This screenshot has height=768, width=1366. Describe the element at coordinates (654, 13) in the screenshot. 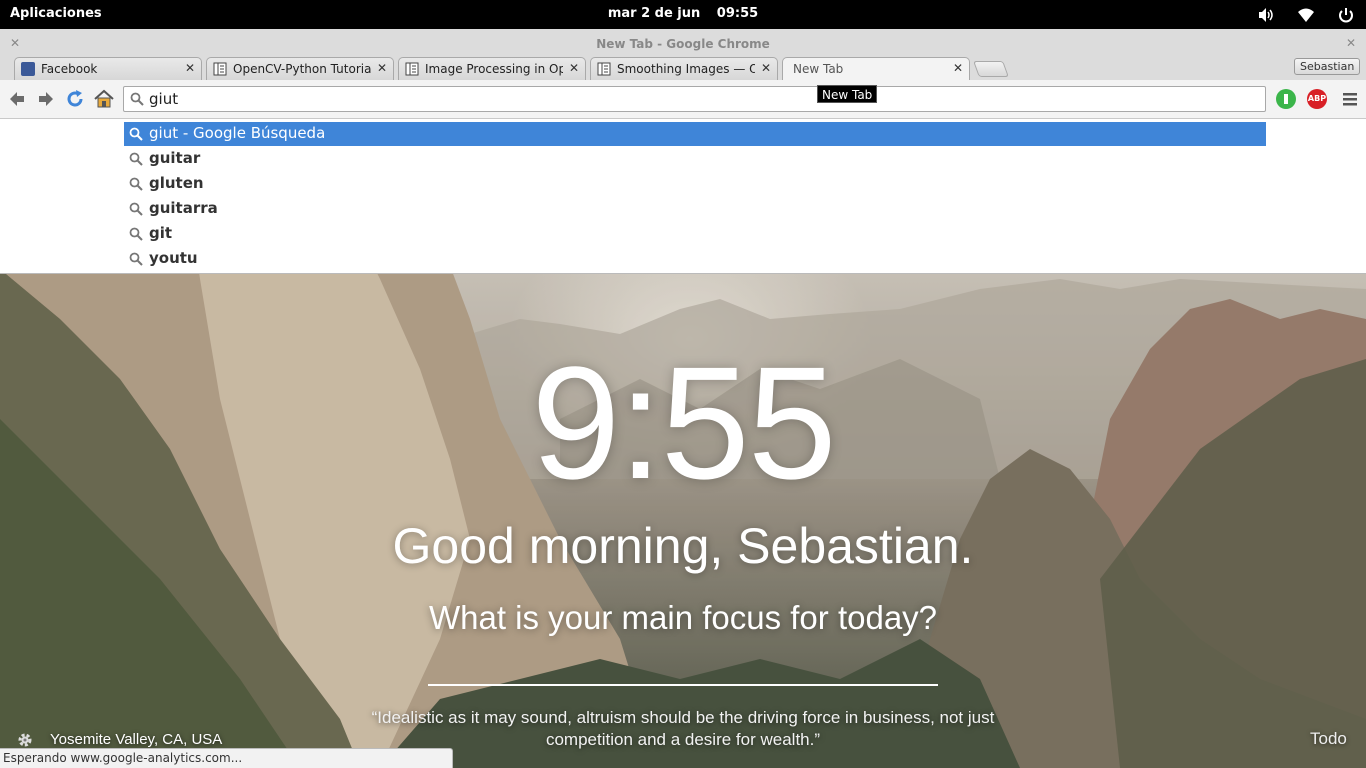

I see `system-date: mar 2 de jun` at that location.